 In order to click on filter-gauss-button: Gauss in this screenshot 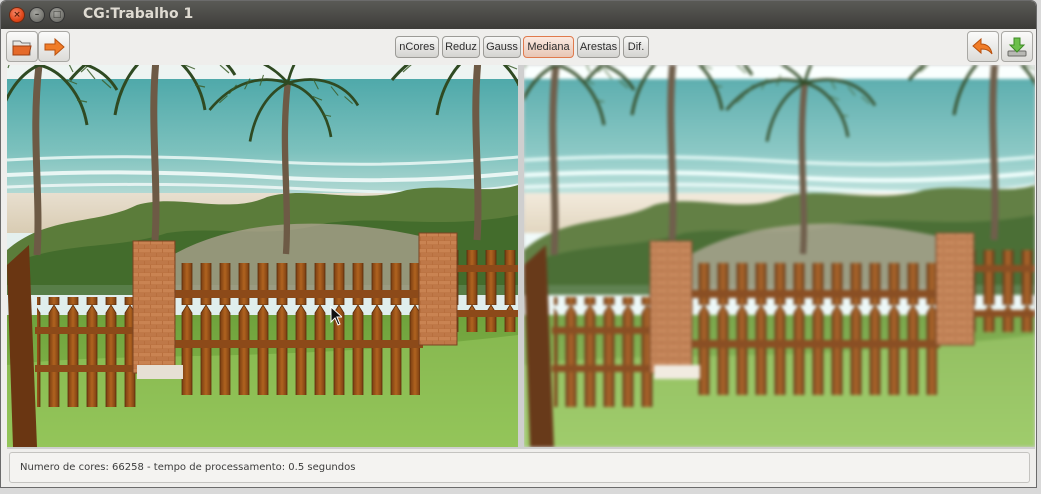, I will do `click(502, 47)`.